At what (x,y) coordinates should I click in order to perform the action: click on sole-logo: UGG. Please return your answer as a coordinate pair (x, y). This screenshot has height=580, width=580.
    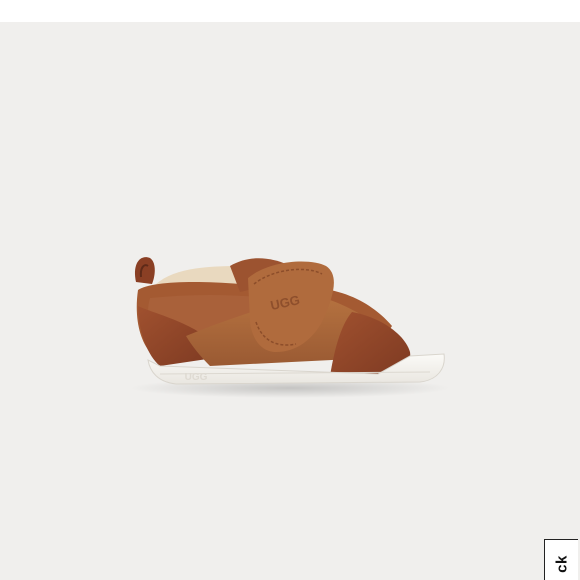
    Looking at the image, I should click on (196, 377).